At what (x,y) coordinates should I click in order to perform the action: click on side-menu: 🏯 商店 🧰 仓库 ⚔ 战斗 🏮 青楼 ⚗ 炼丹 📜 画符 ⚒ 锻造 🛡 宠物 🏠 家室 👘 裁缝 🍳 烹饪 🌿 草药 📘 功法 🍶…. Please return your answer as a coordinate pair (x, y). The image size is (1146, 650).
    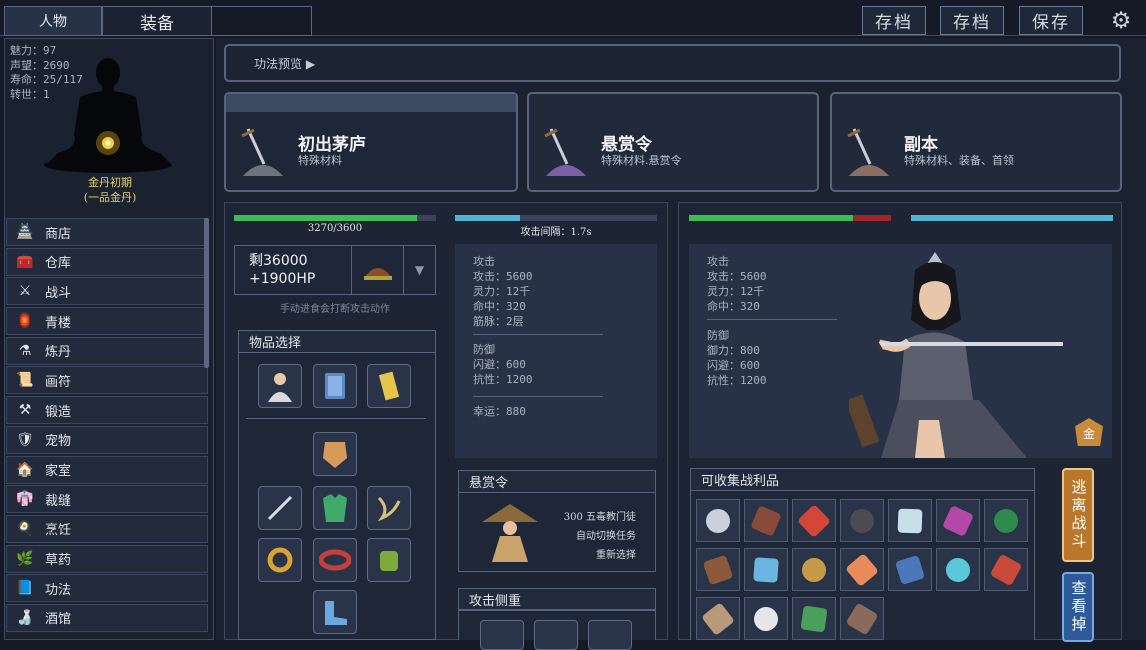
    Looking at the image, I should click on (107, 426).